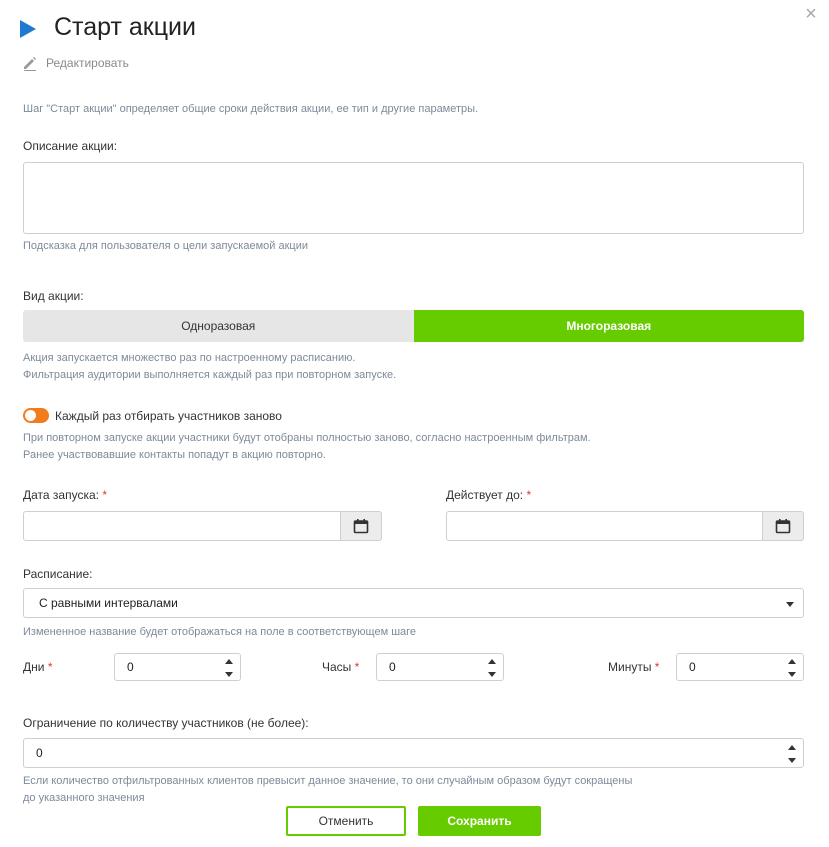 Image resolution: width=829 pixels, height=847 pixels. Describe the element at coordinates (440, 667) in the screenshot. I see `hours-input: 0` at that location.